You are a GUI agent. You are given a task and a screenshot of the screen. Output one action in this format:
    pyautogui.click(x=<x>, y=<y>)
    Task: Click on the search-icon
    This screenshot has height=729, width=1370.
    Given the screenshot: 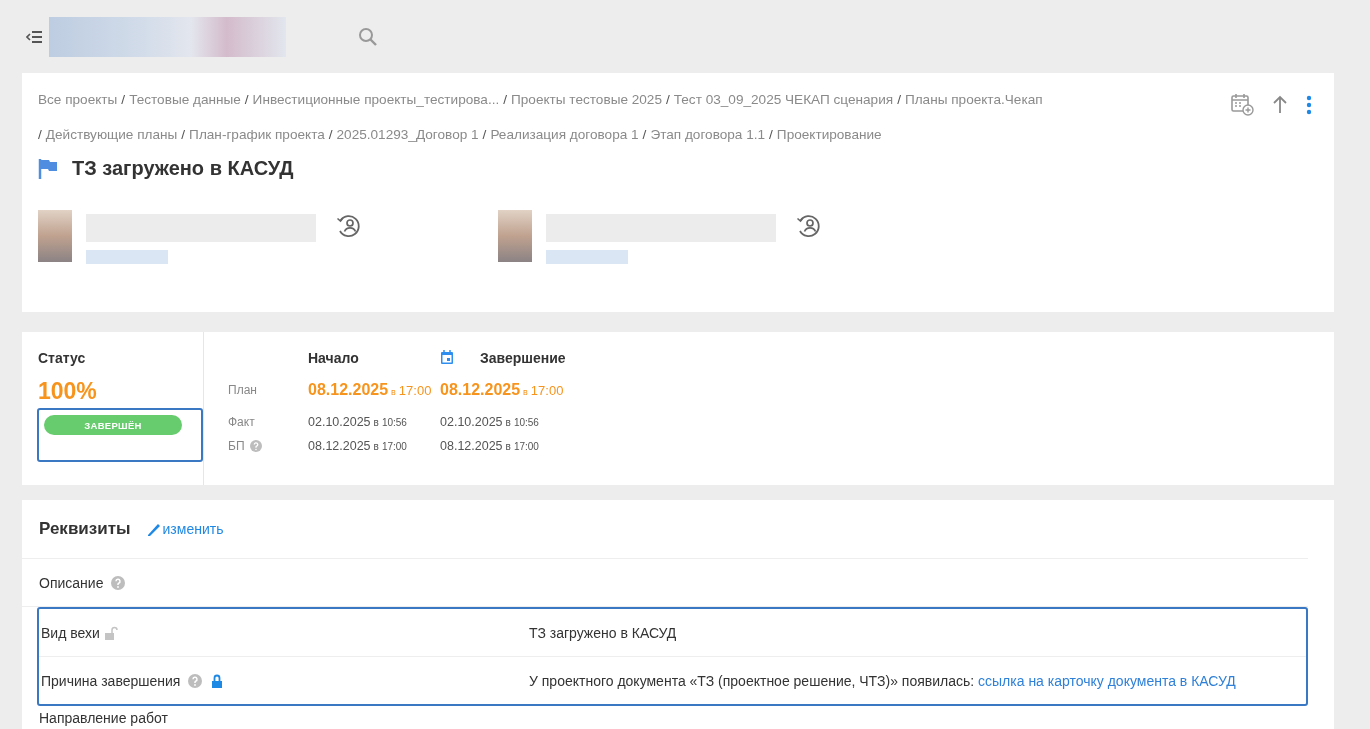 What is the action you would take?
    pyautogui.click(x=367, y=36)
    